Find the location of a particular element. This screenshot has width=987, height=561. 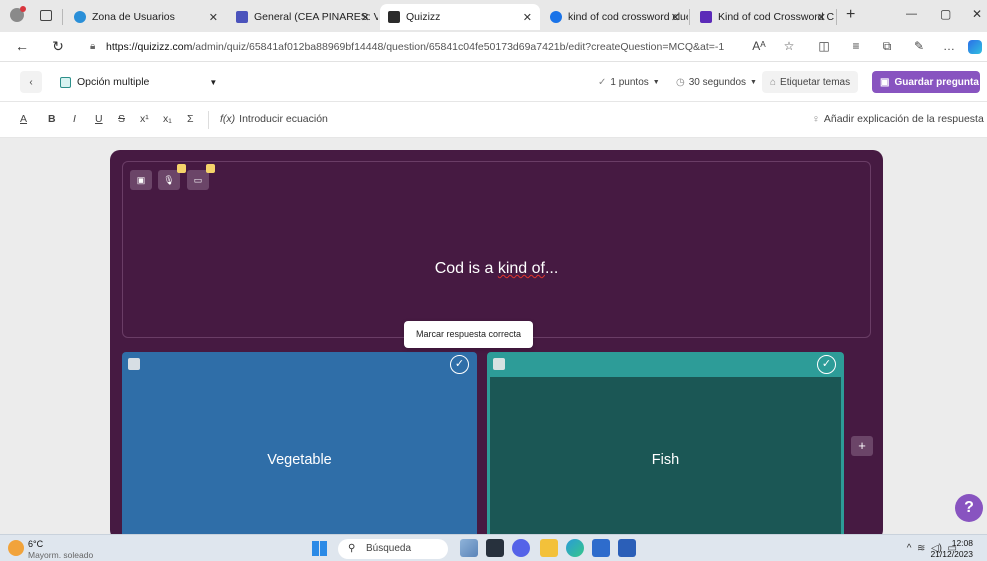

add-explanation-button: ♀ Añadir explicación de la respuesta is located at coordinates (898, 119).